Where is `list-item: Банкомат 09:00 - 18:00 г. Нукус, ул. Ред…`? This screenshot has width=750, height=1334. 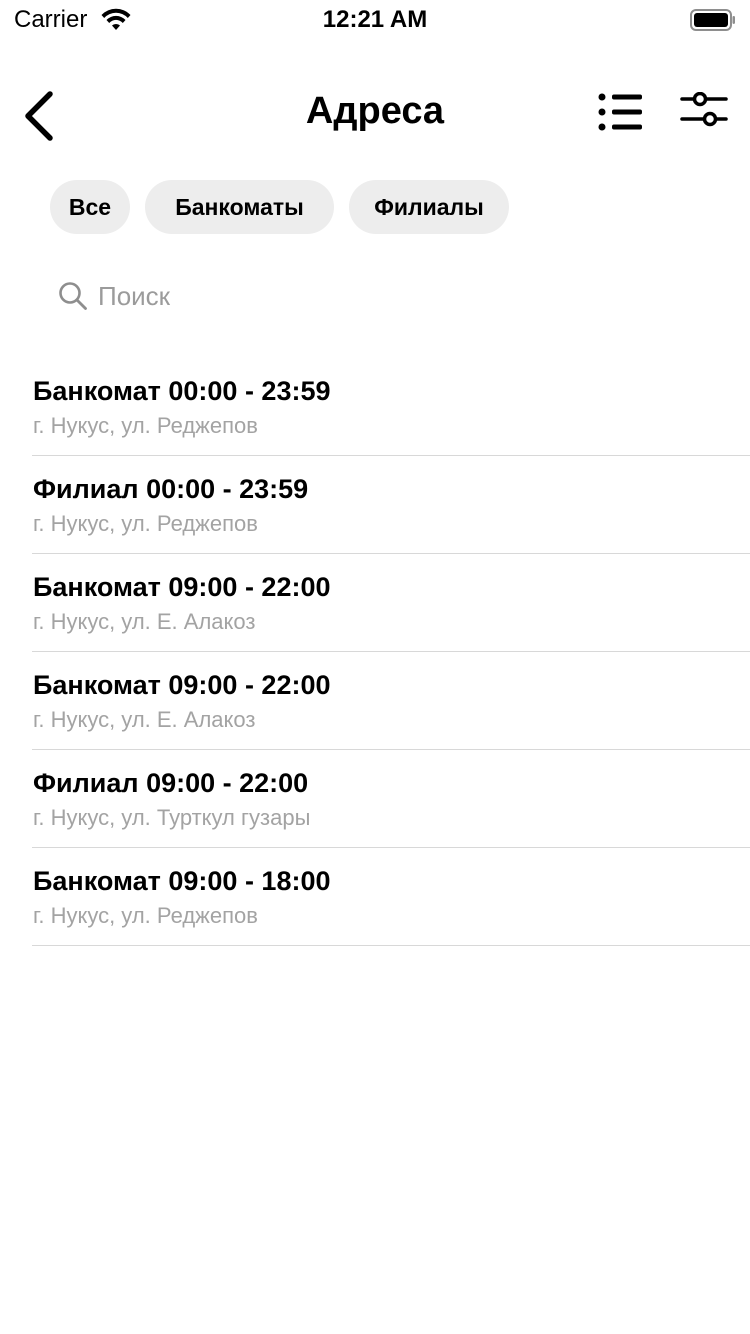
list-item: Банкомат 09:00 - 18:00 г. Нукус, ул. Ред… is located at coordinates (391, 897).